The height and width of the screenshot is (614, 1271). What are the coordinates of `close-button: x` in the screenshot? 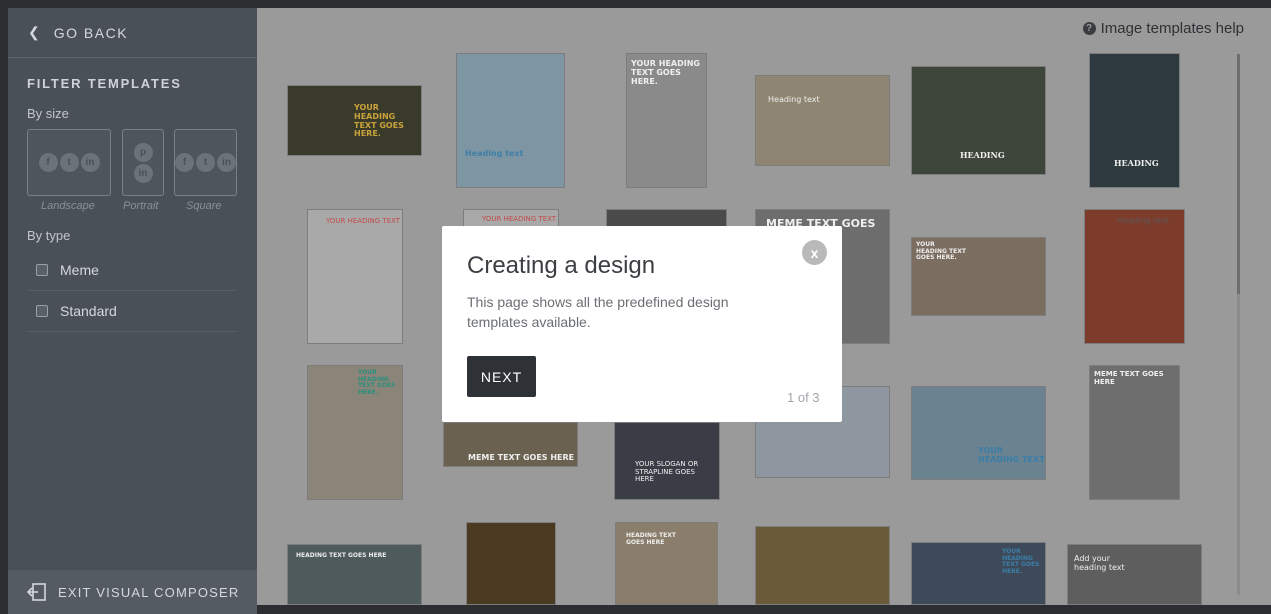 It's located at (814, 252).